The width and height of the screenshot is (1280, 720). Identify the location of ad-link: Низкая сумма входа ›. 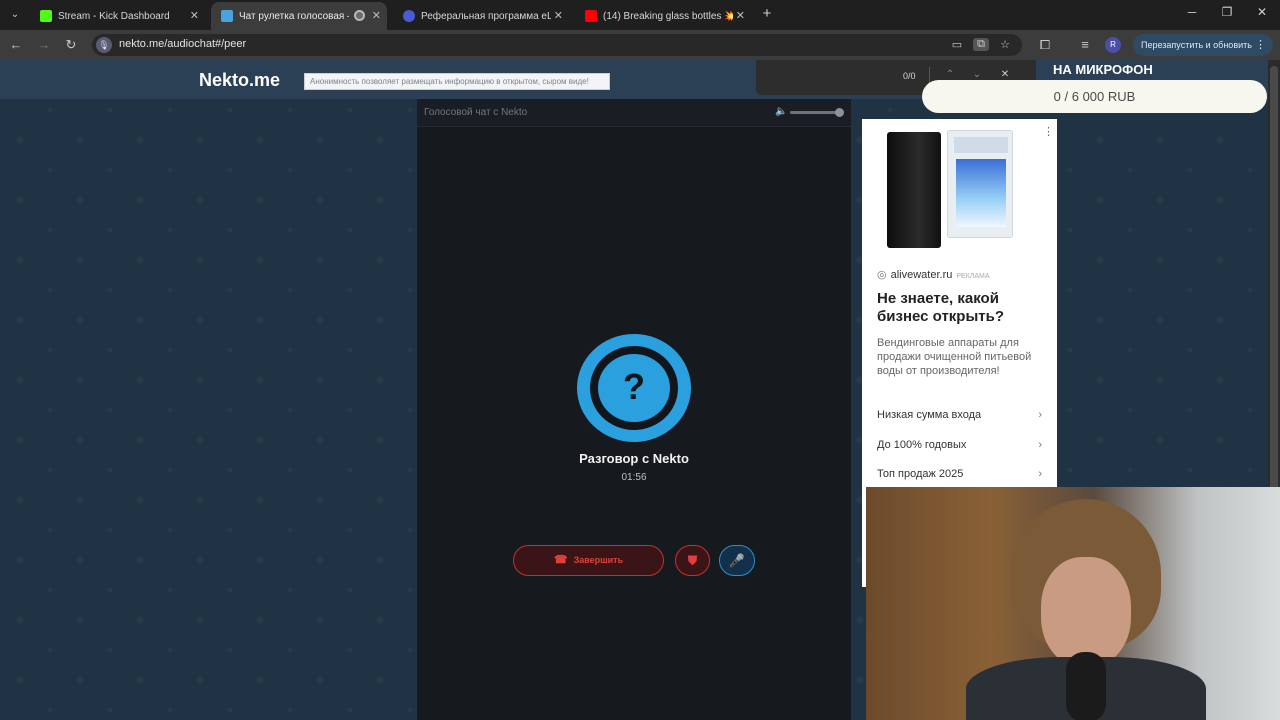
(959, 415).